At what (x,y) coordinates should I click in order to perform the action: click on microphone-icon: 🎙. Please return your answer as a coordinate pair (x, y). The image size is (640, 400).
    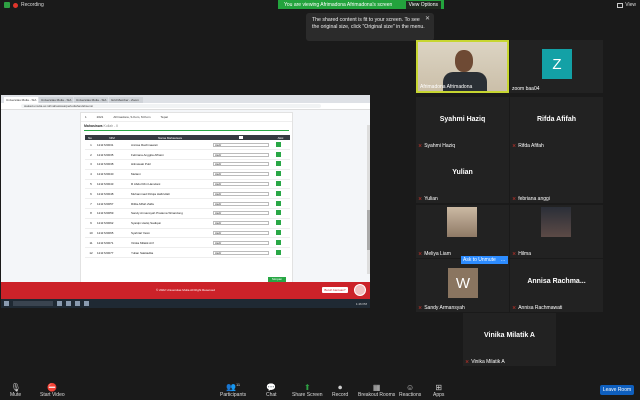
    Looking at the image, I should click on (15, 387).